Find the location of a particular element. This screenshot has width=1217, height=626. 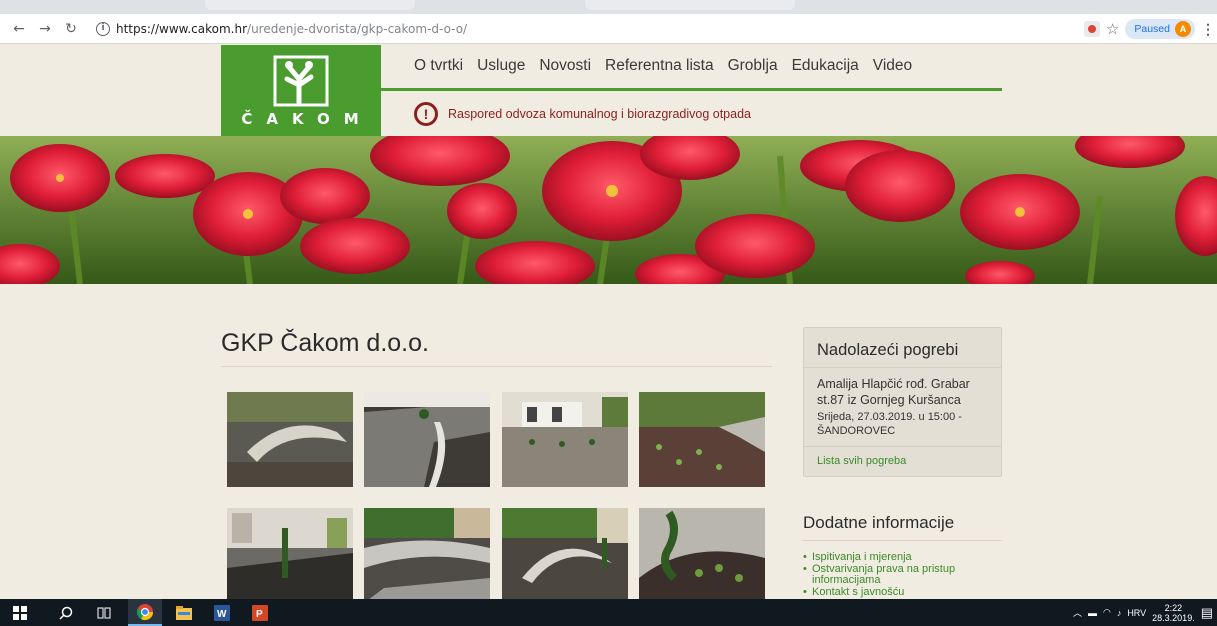

all-funerals-link: Lista svih pogreba is located at coordinates (861, 461).